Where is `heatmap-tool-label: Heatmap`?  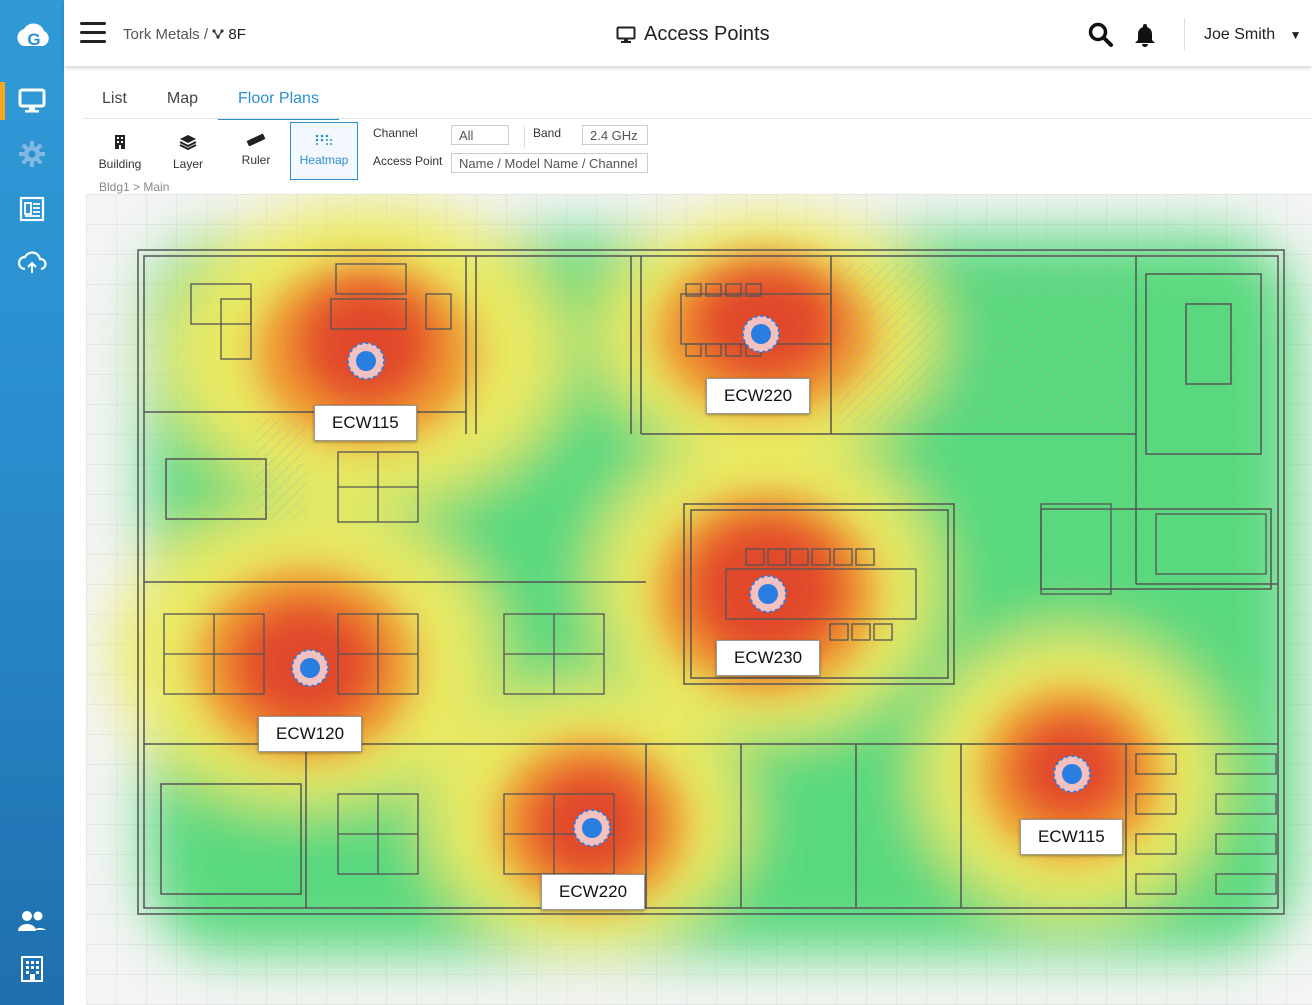 heatmap-tool-label: Heatmap is located at coordinates (324, 160).